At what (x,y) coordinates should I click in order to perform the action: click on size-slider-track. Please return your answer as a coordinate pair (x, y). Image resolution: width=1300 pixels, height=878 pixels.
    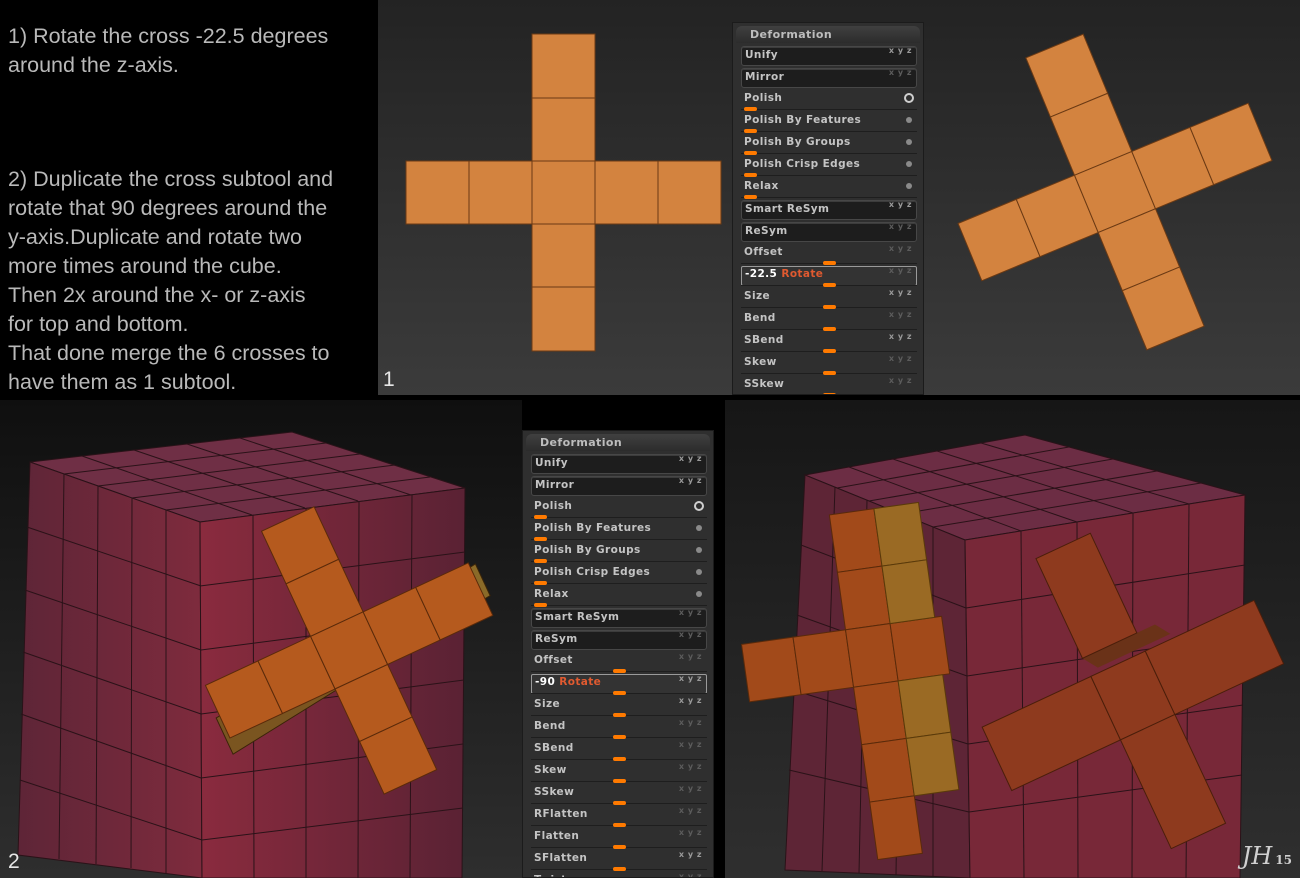
    Looking at the image, I should click on (619, 715).